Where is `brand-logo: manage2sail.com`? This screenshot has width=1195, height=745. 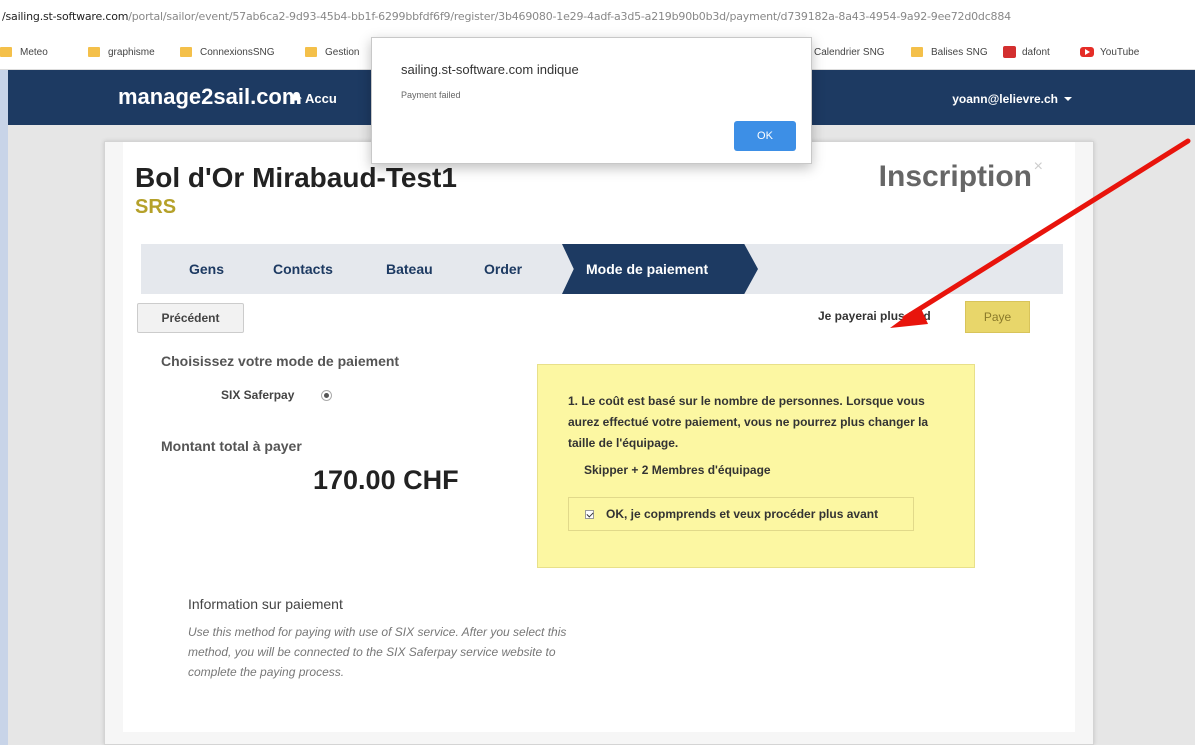 brand-logo: manage2sail.com is located at coordinates (209, 97).